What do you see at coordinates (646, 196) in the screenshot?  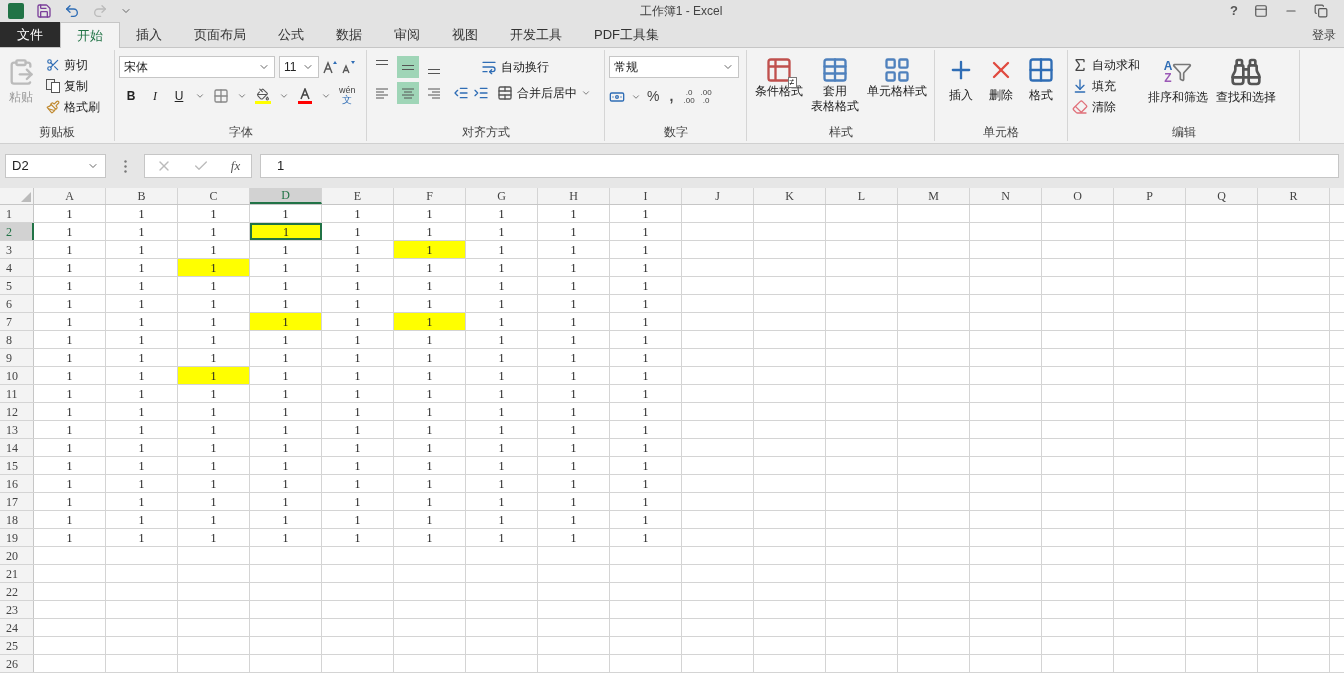 I see `column-header: I` at bounding box center [646, 196].